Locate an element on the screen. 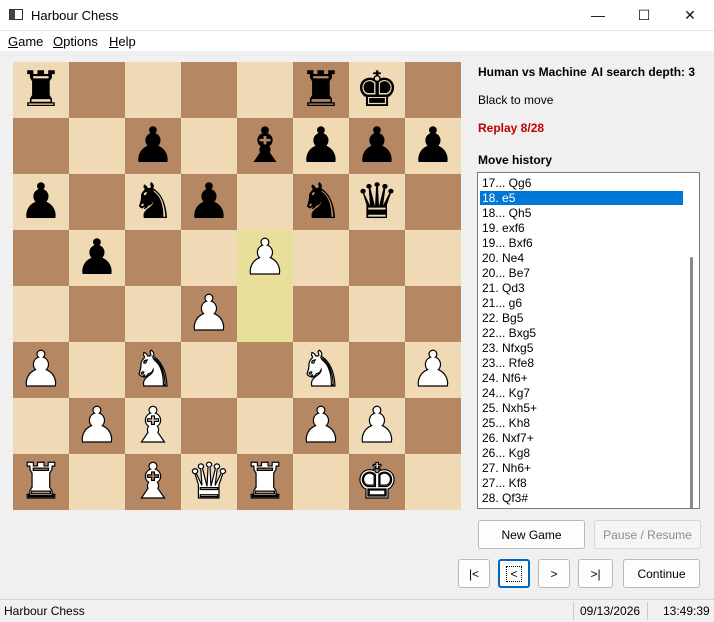  move-history-item: 26. Nxf7+ is located at coordinates (581, 438).